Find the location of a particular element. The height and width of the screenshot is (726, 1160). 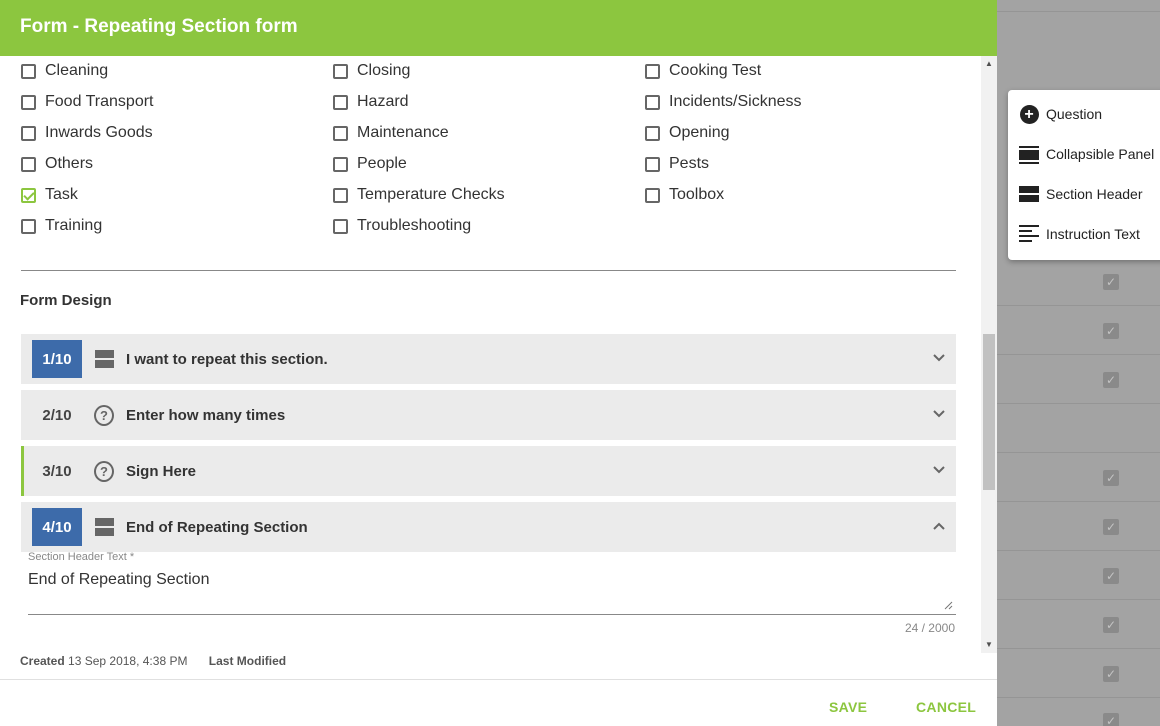

category-checkbox-maintenance: Maintenance is located at coordinates (391, 133).